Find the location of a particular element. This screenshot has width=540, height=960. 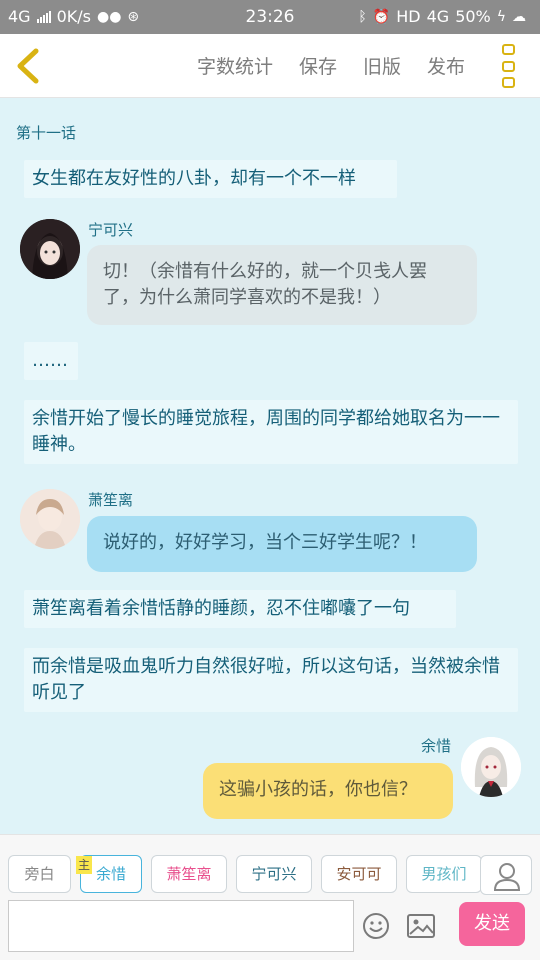

battery-percent: 50% is located at coordinates (473, 16).